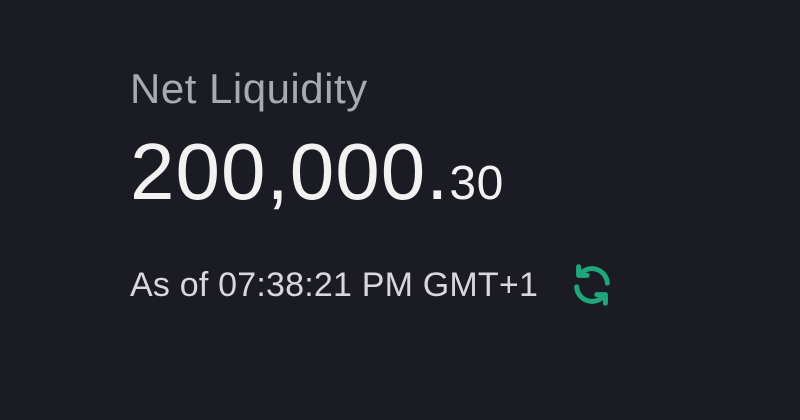  What do you see at coordinates (476, 183) in the screenshot?
I see `net-liquidity-value-decimal: 30` at bounding box center [476, 183].